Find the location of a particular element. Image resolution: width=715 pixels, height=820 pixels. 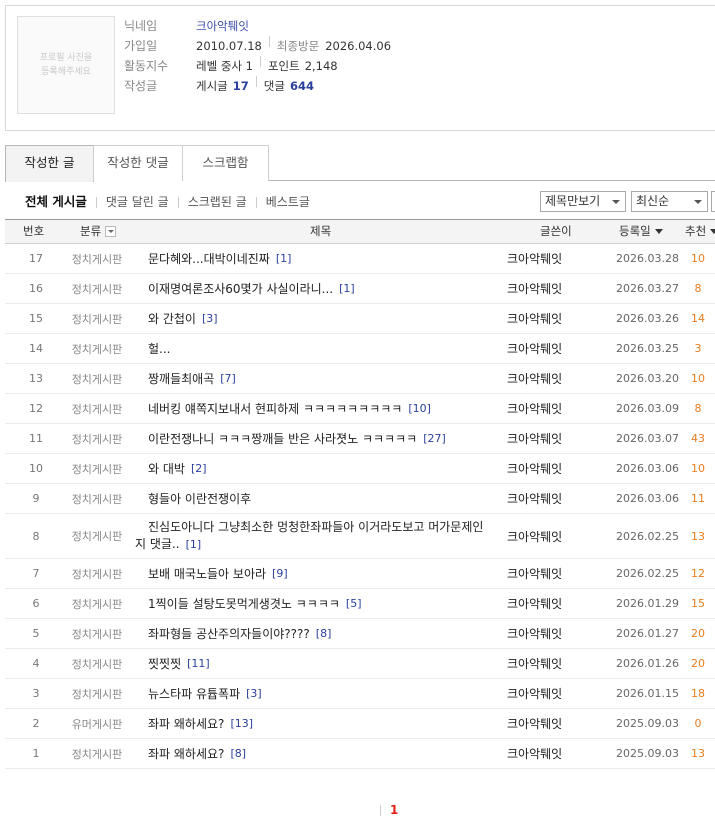

tab-written-posts: 작성한 글 is located at coordinates (49, 163).